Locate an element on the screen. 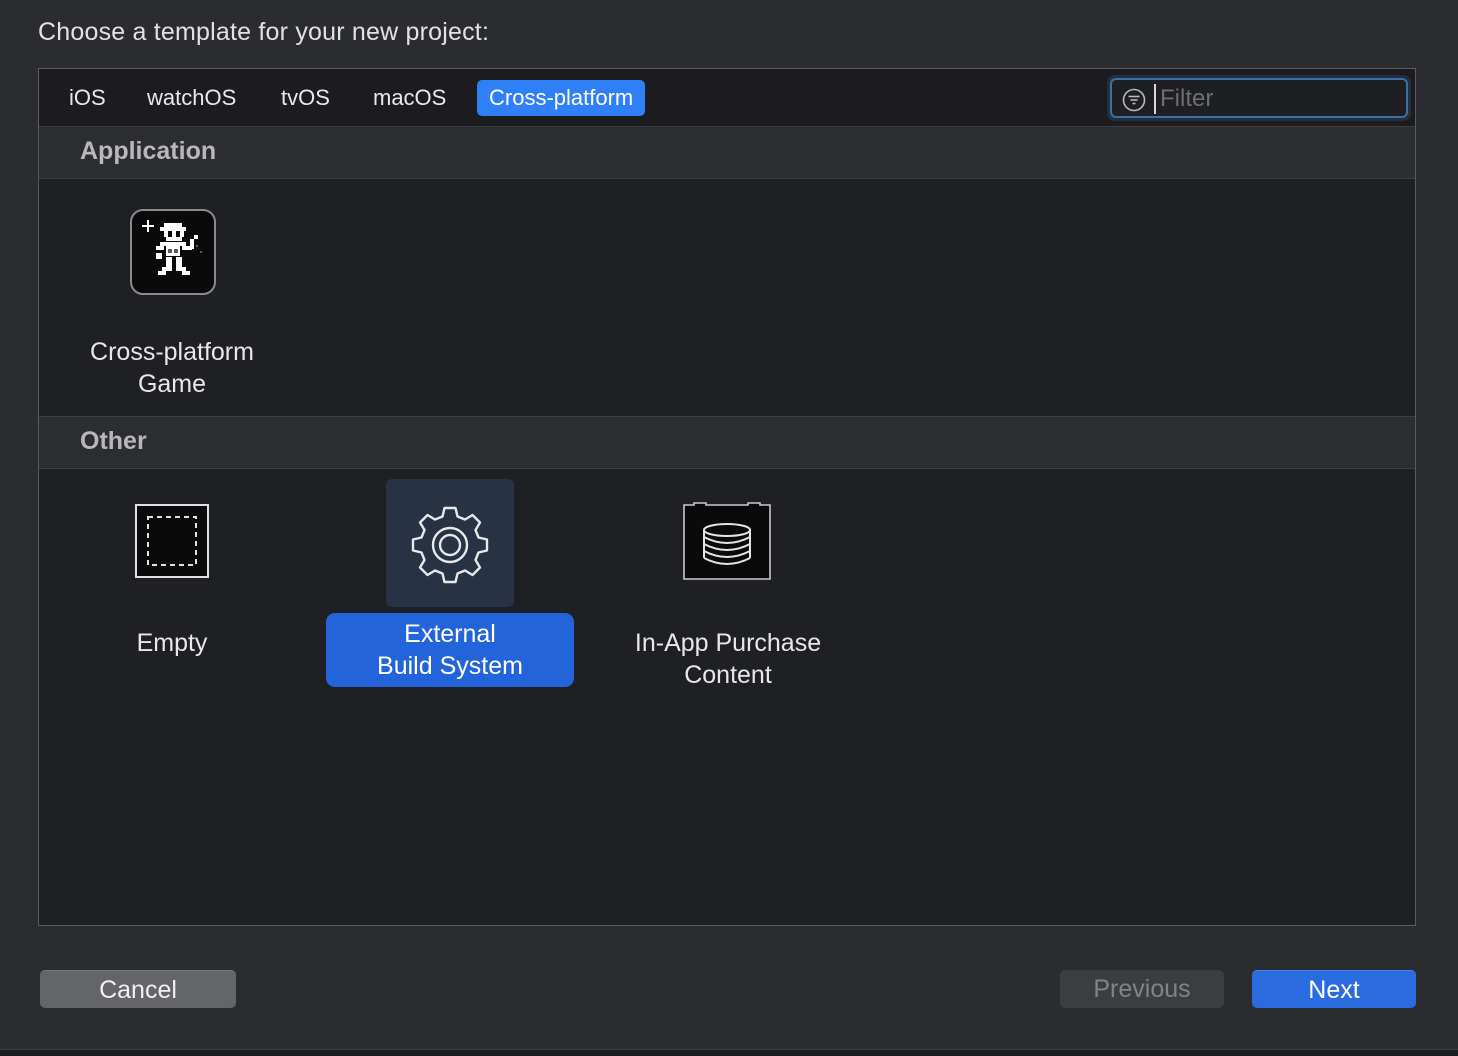 The height and width of the screenshot is (1056, 1458). template-label-line2: Game is located at coordinates (172, 384).